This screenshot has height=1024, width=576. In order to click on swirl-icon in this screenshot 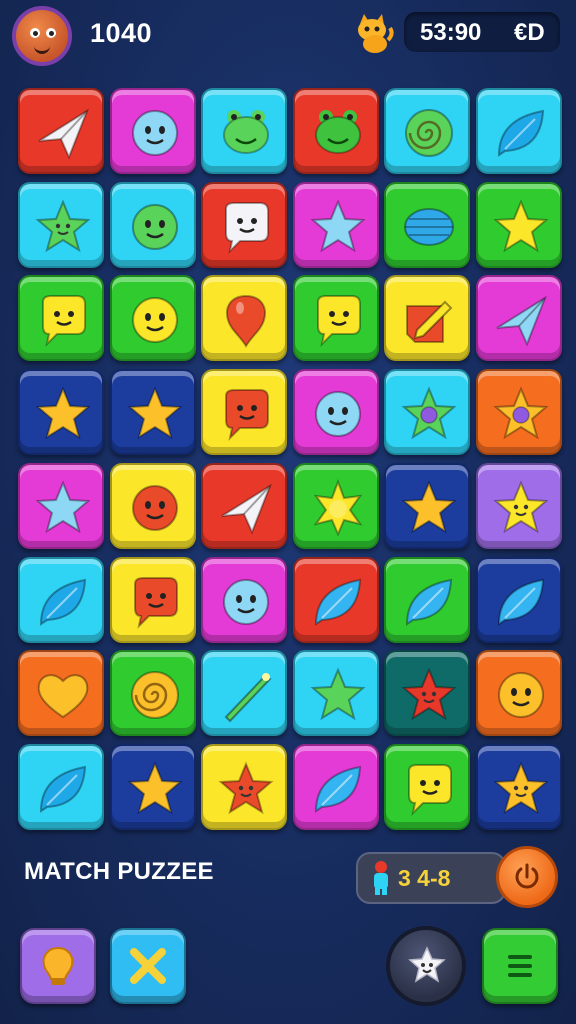, I will do `click(429, 133)`.